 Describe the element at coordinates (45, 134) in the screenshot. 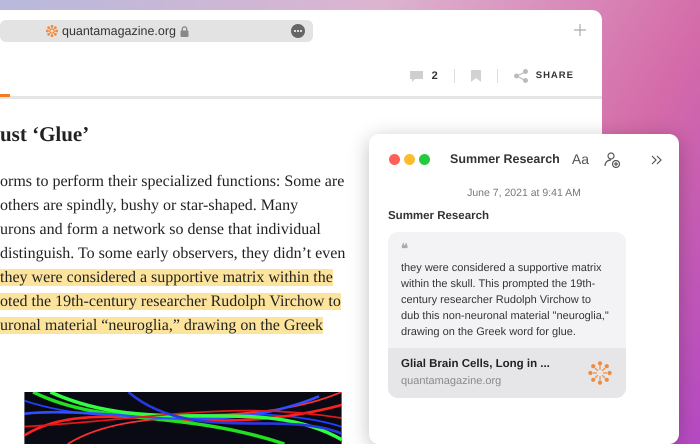

I see `article-heading: ust ‘Glue’` at that location.